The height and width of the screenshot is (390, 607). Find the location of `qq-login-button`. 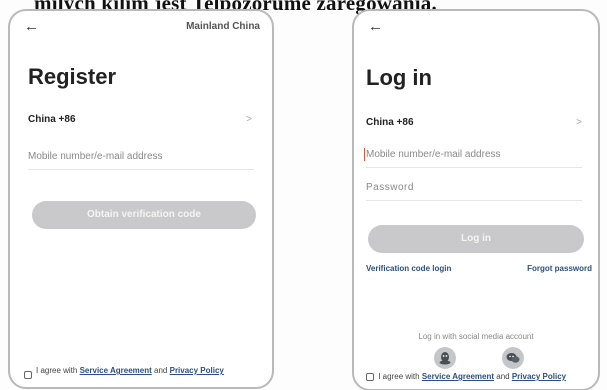

qq-login-button is located at coordinates (445, 358).